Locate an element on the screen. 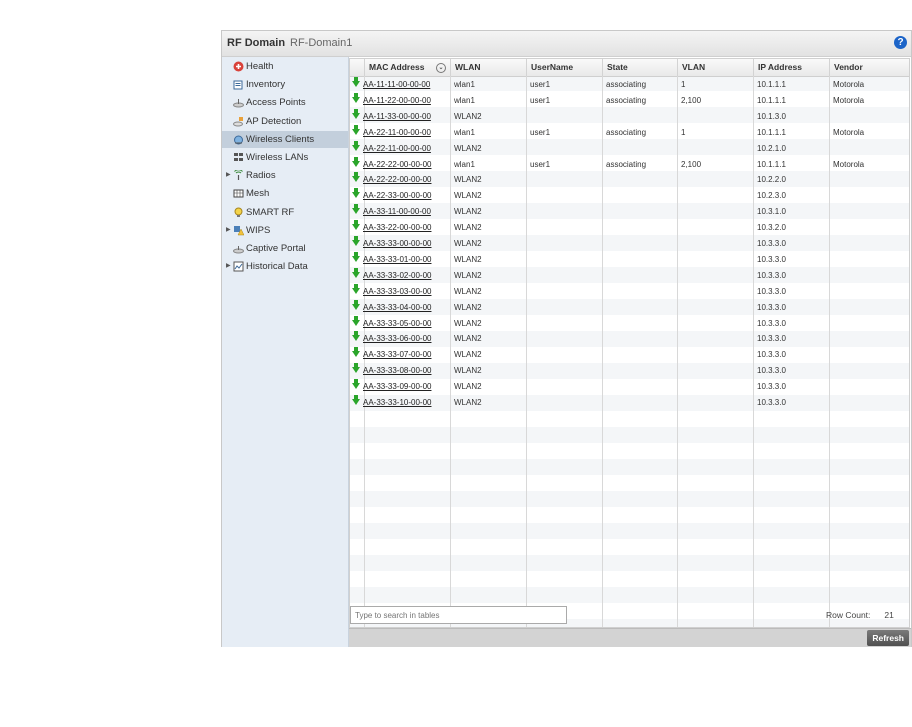 This screenshot has width=912, height=727. column-header-vendor: Vendor is located at coordinates (869, 67).